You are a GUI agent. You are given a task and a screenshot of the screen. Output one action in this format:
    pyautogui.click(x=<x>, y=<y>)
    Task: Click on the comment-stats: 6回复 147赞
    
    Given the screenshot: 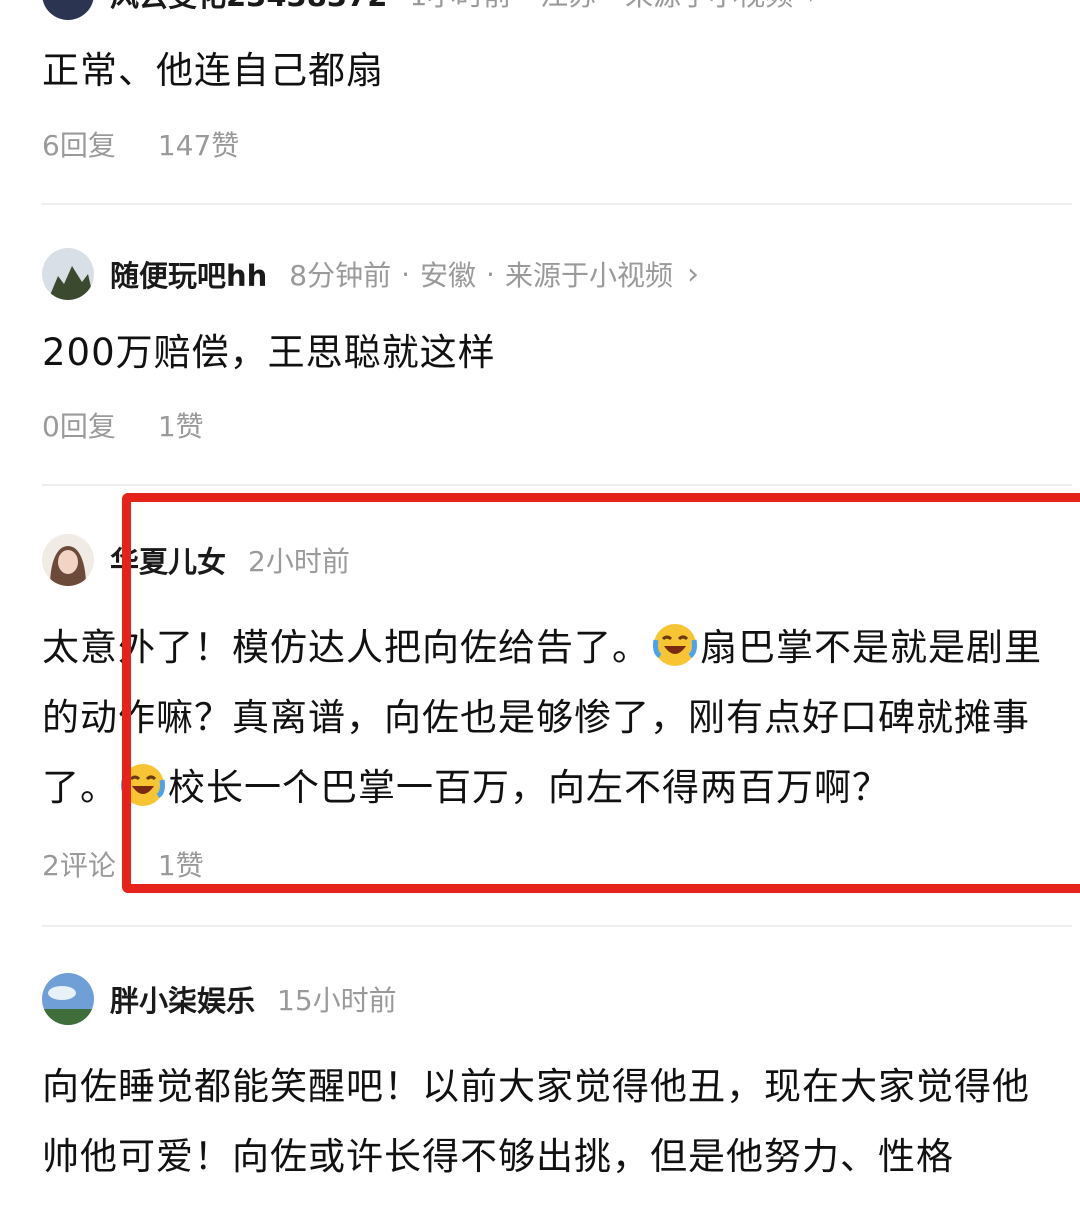 What is the action you would take?
    pyautogui.click(x=140, y=144)
    